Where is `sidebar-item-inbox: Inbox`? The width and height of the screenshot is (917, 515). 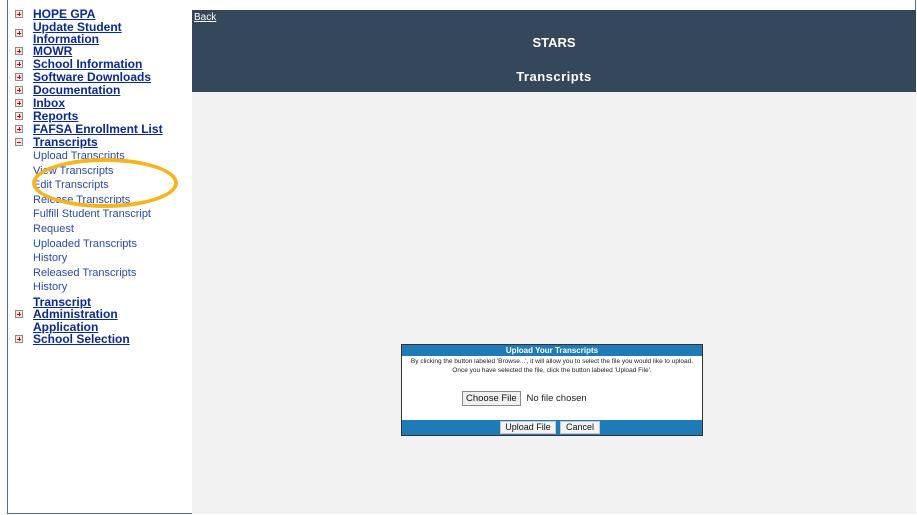
sidebar-item-inbox: Inbox is located at coordinates (101, 103).